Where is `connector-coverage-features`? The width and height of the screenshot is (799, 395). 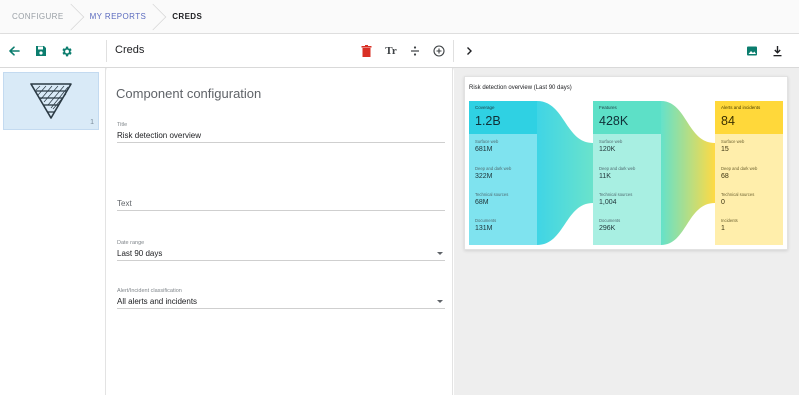 connector-coverage-features is located at coordinates (565, 173).